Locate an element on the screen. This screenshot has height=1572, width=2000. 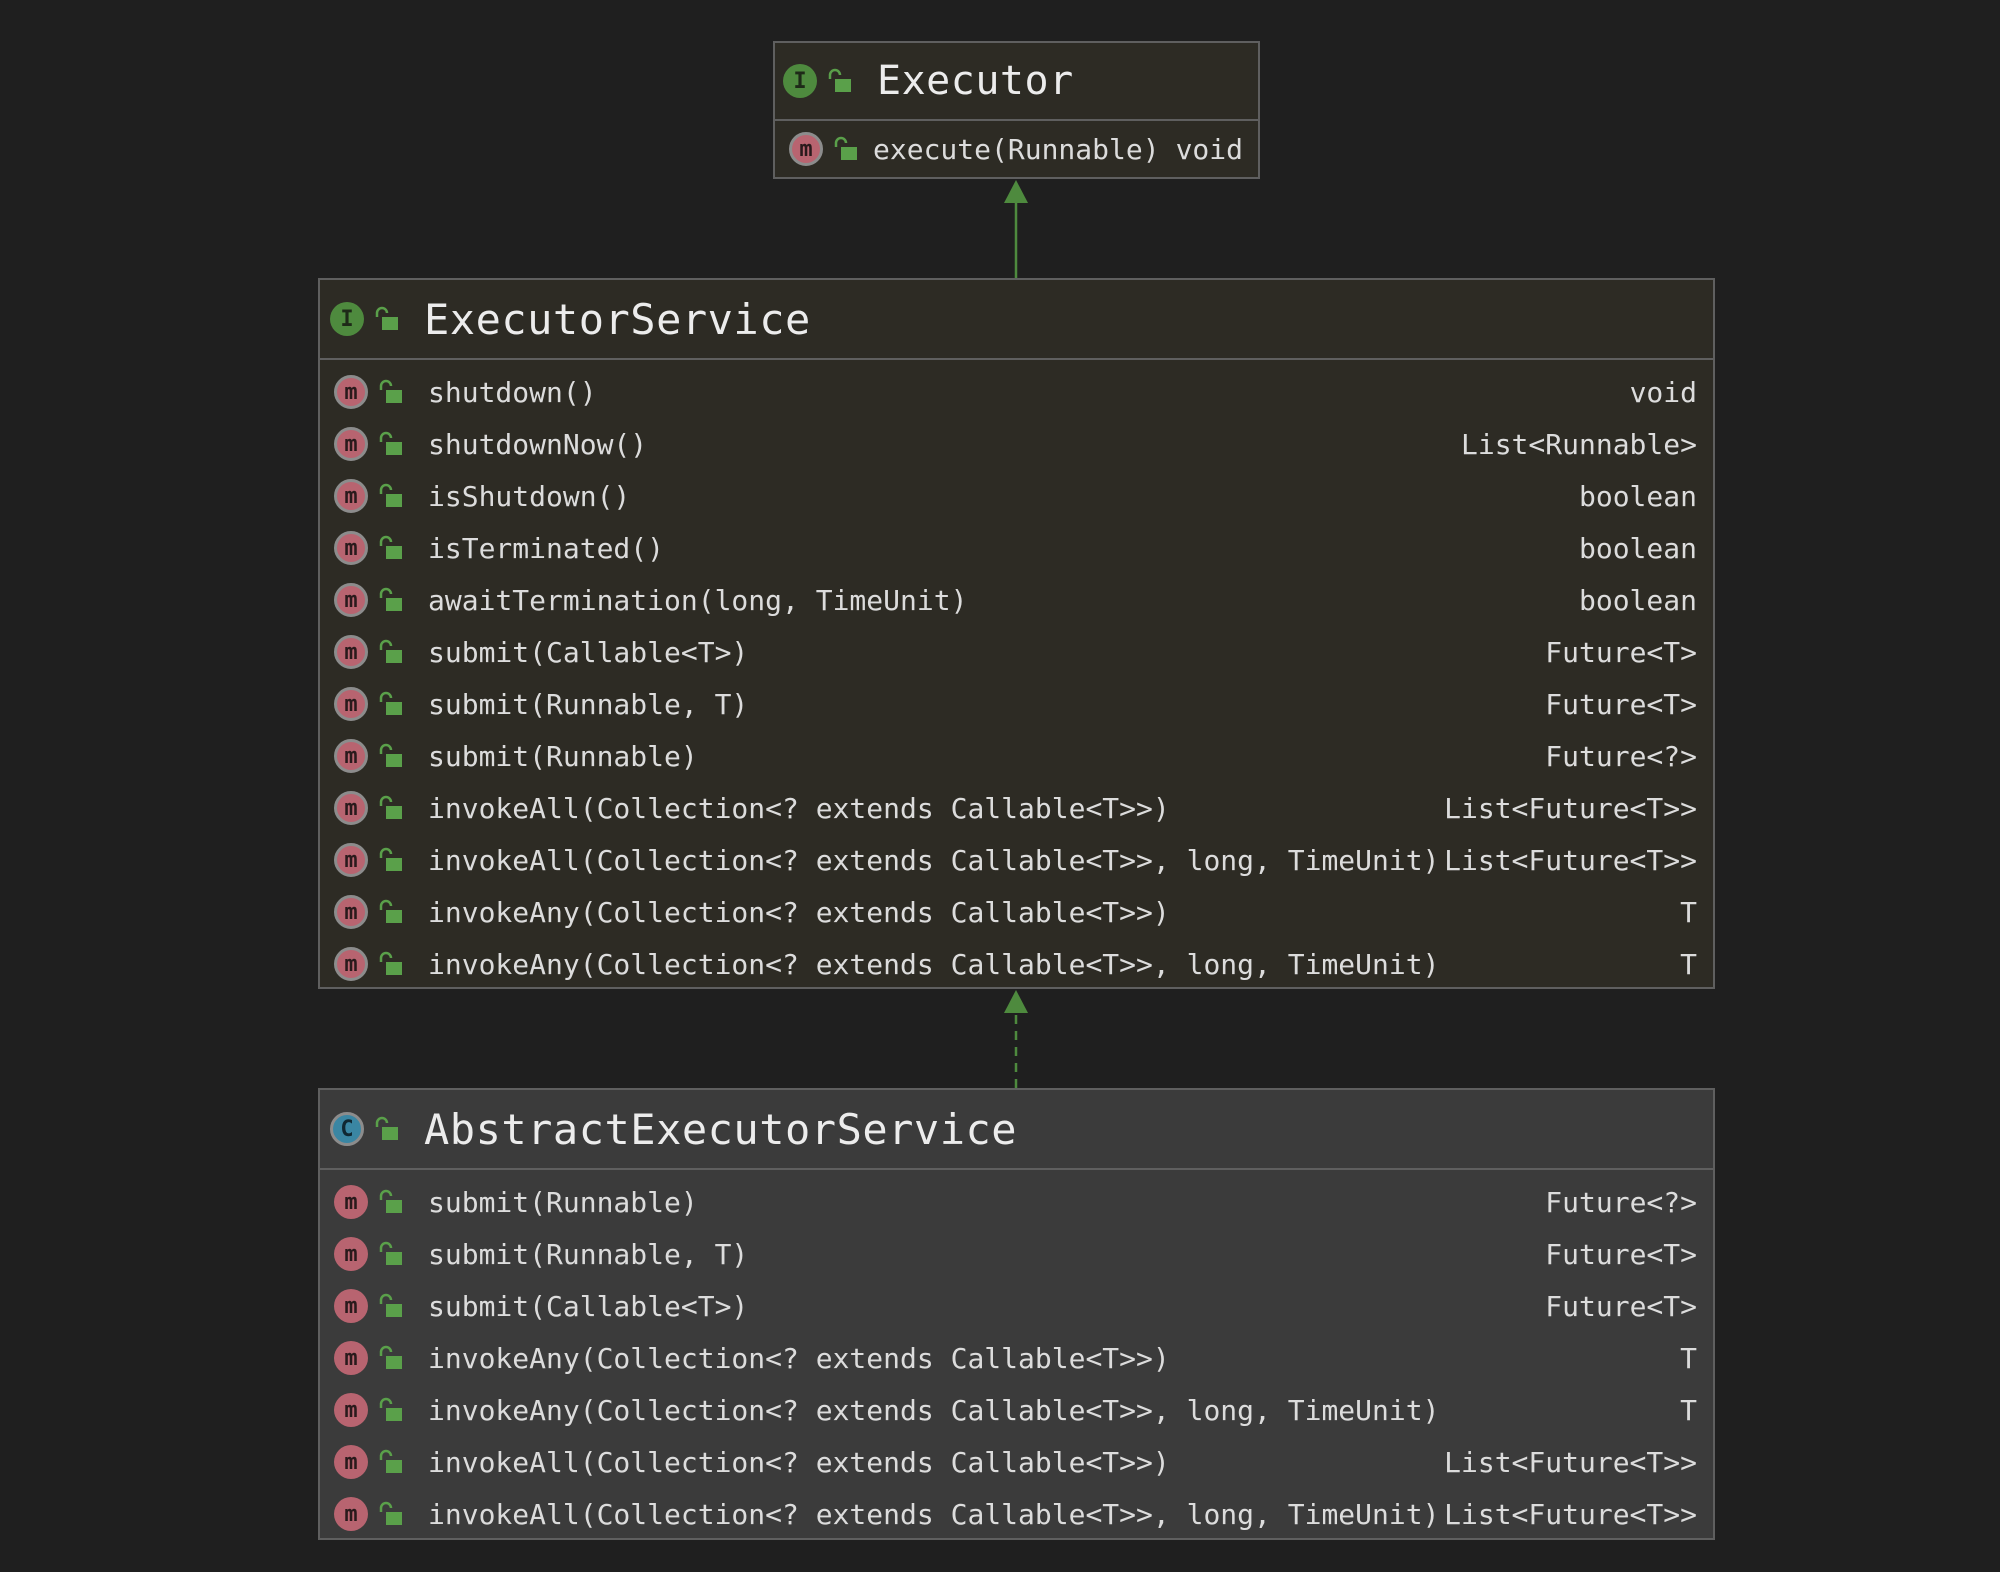
method-row: m shutdownNow() List<Runnable> is located at coordinates (1016, 444).